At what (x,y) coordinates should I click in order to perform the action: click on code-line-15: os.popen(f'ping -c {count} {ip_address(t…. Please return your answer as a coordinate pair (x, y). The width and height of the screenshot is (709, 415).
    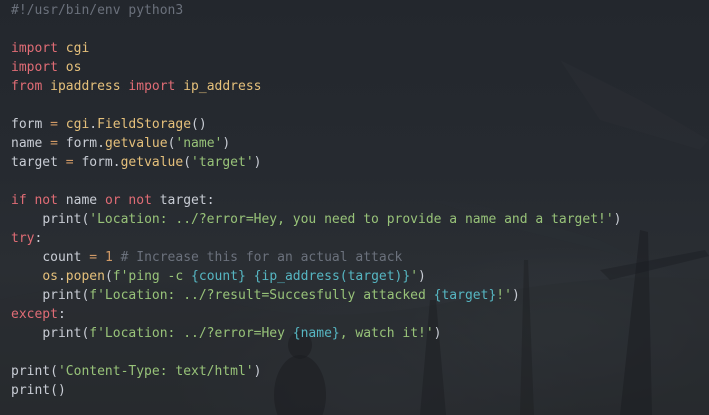
    Looking at the image, I should click on (234, 276).